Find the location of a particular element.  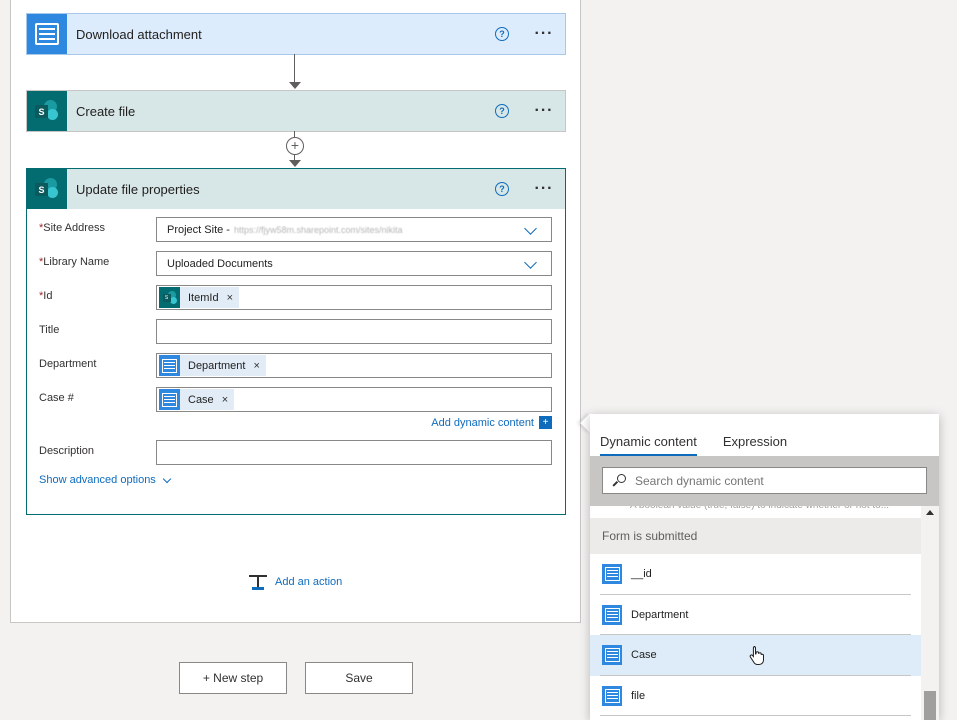

list-item: Case is located at coordinates (755, 655).